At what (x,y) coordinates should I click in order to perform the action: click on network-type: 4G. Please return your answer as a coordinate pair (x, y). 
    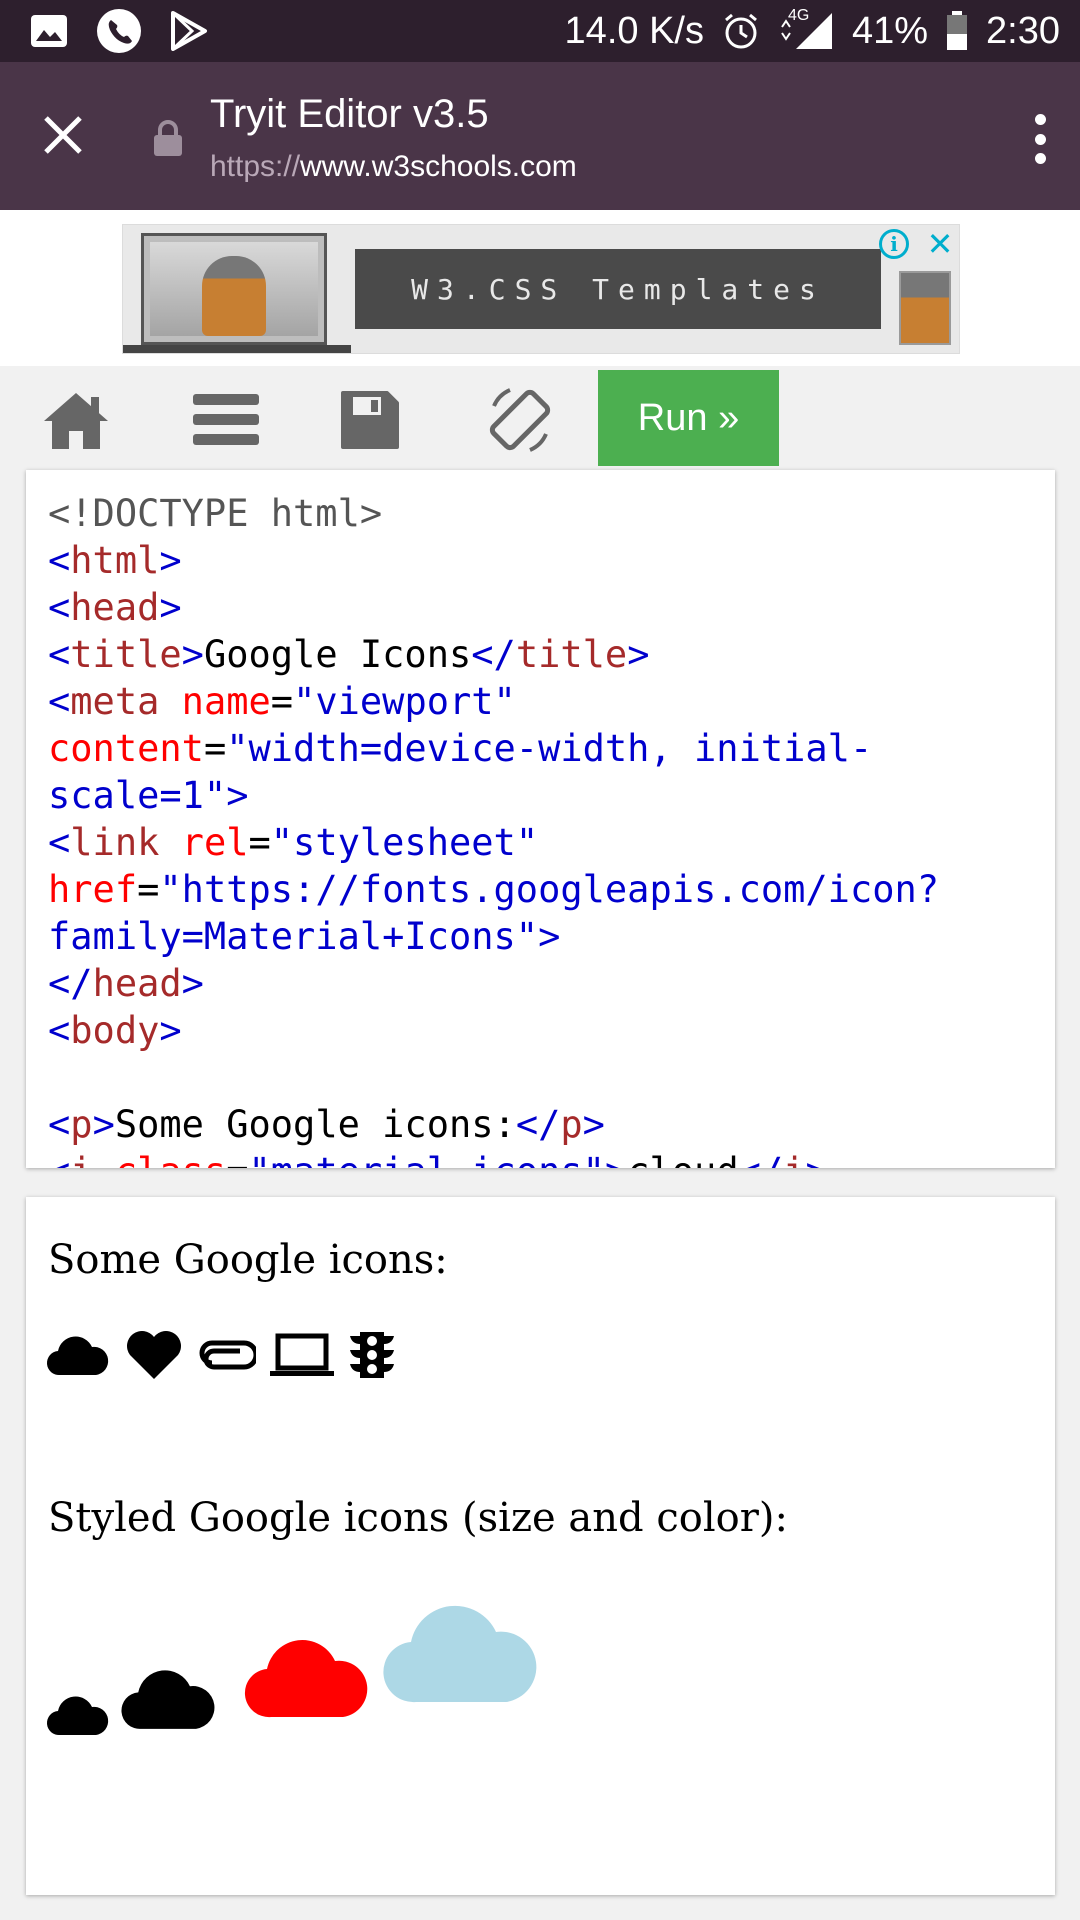
    Looking at the image, I should click on (798, 15).